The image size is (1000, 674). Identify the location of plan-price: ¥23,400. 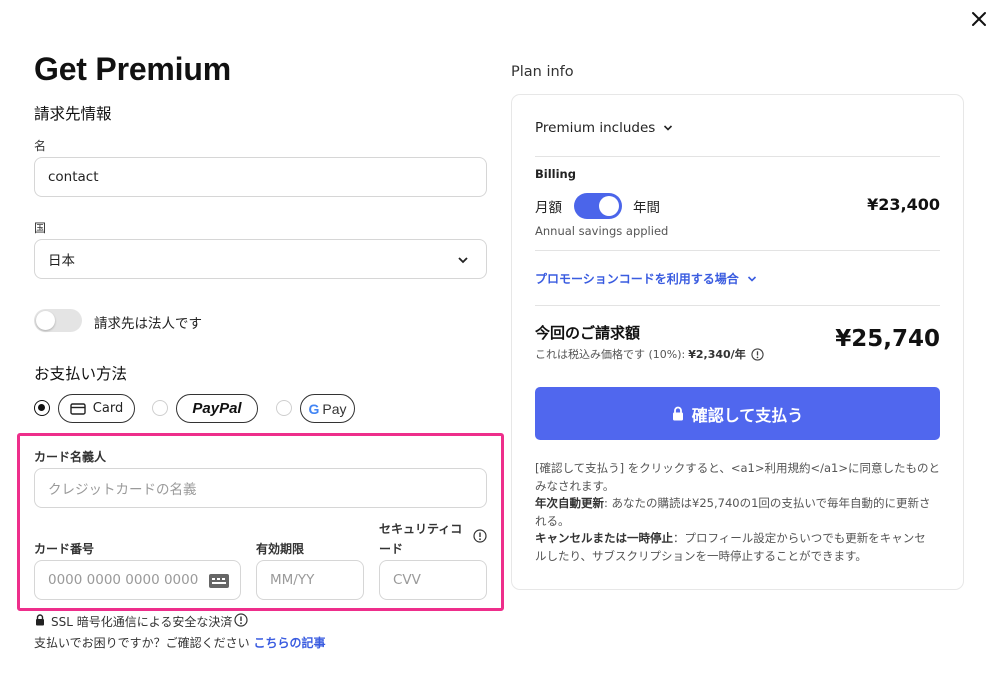
(903, 204).